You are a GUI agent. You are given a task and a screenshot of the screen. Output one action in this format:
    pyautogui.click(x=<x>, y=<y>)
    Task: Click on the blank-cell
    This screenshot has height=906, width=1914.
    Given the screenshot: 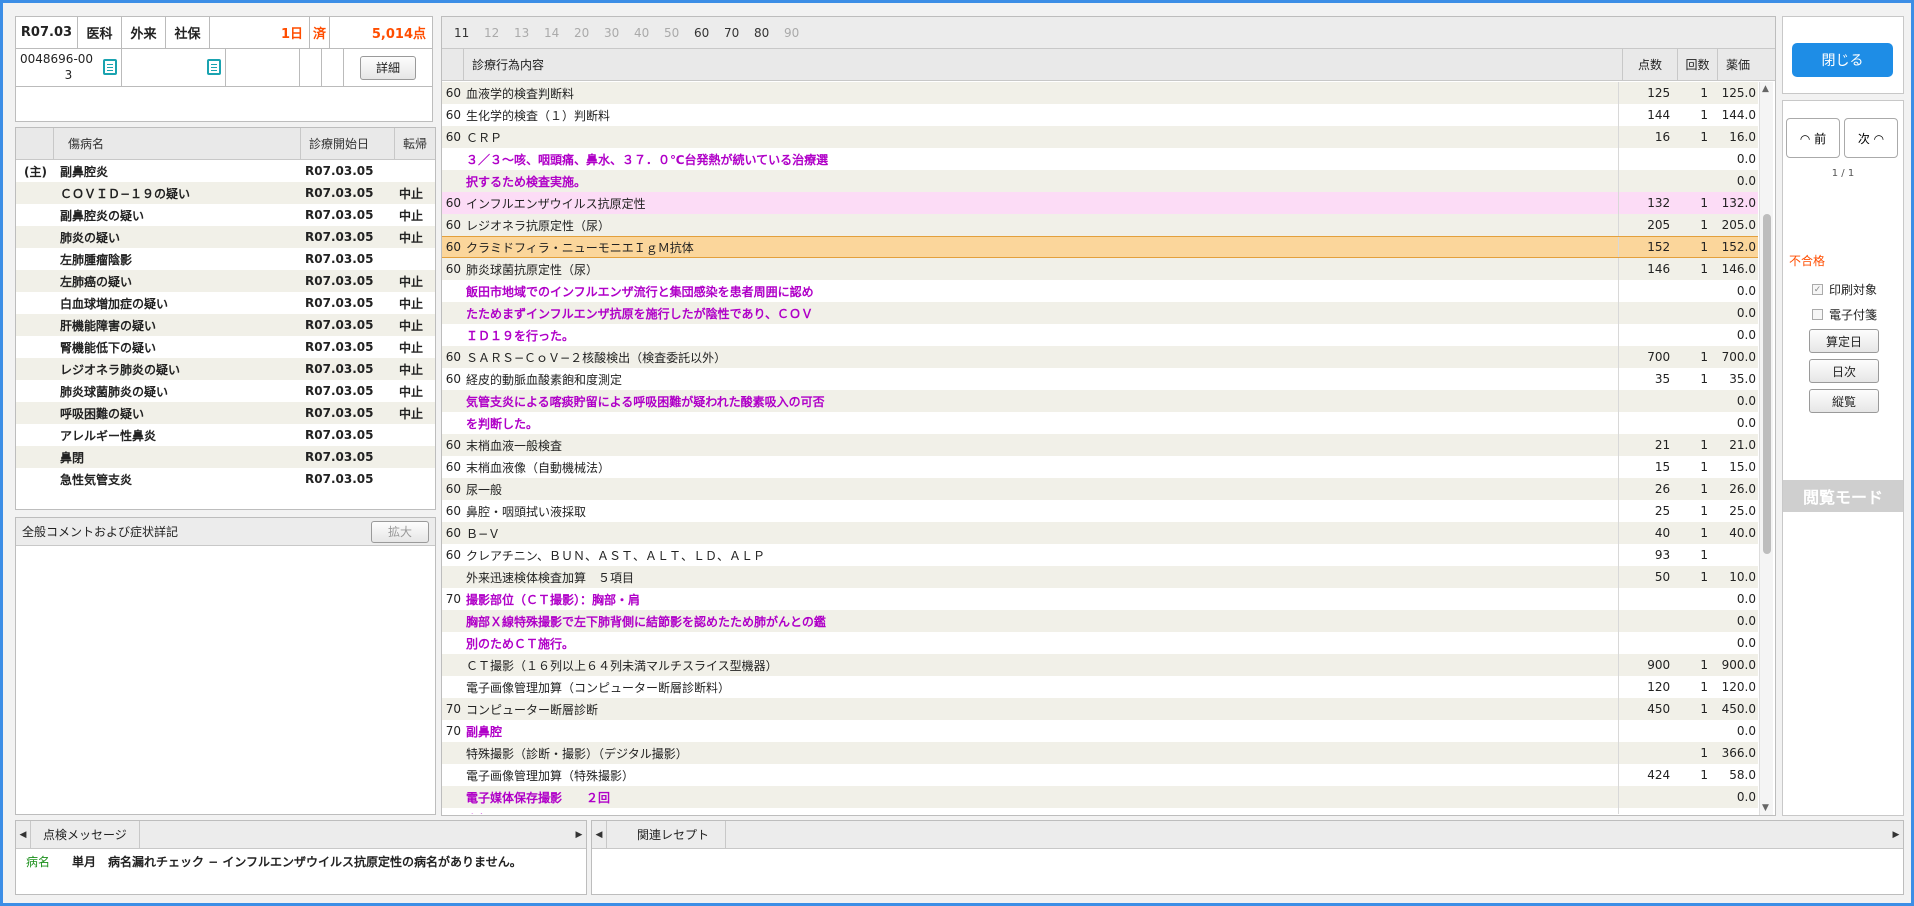 What is the action you would take?
    pyautogui.click(x=174, y=67)
    